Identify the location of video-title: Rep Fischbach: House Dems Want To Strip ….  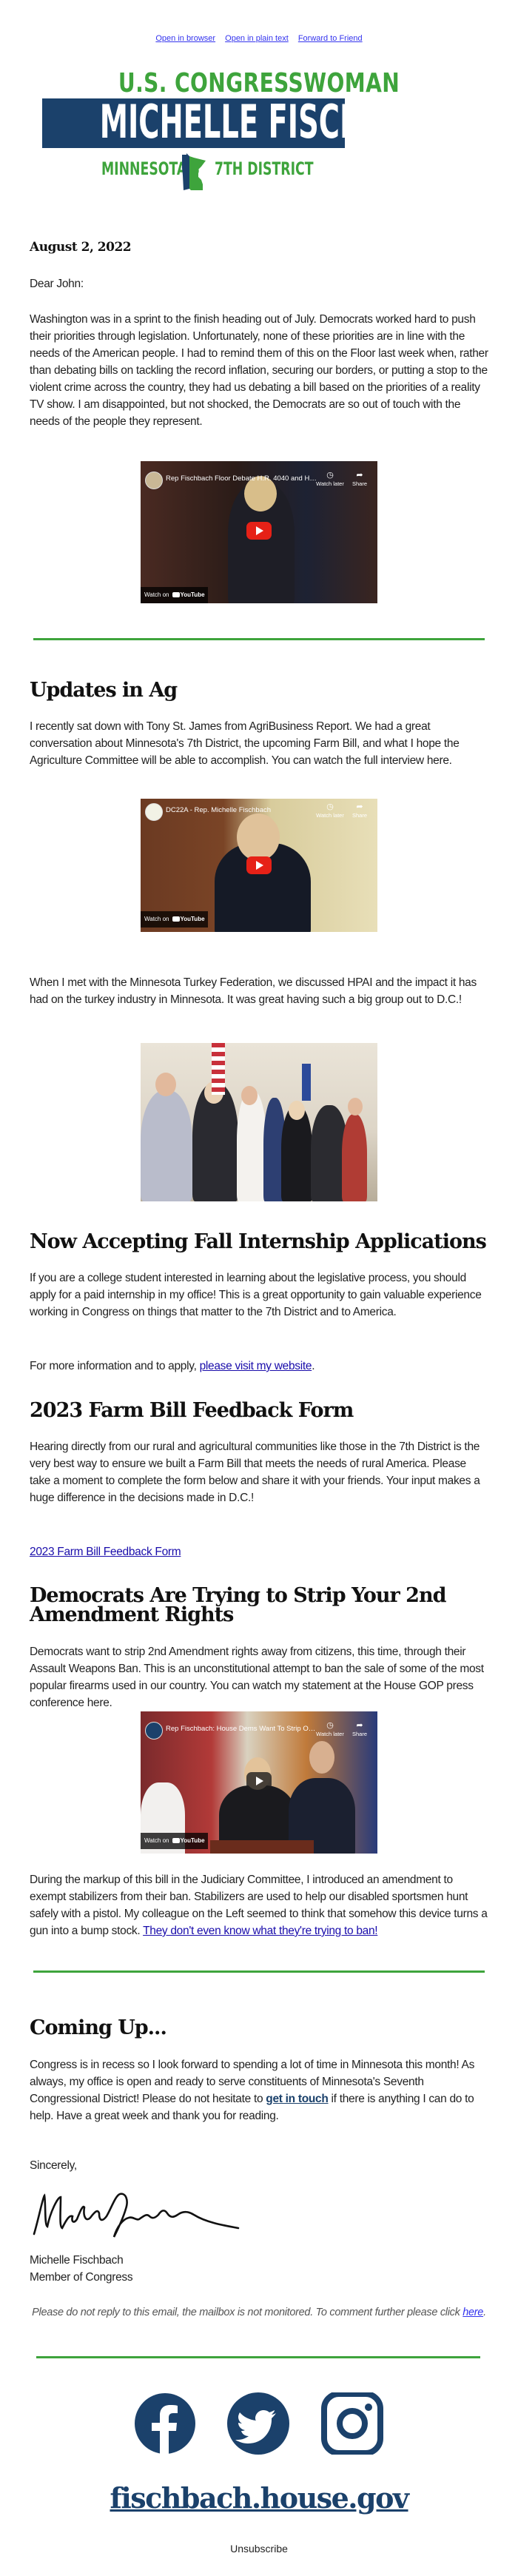
(242, 1729).